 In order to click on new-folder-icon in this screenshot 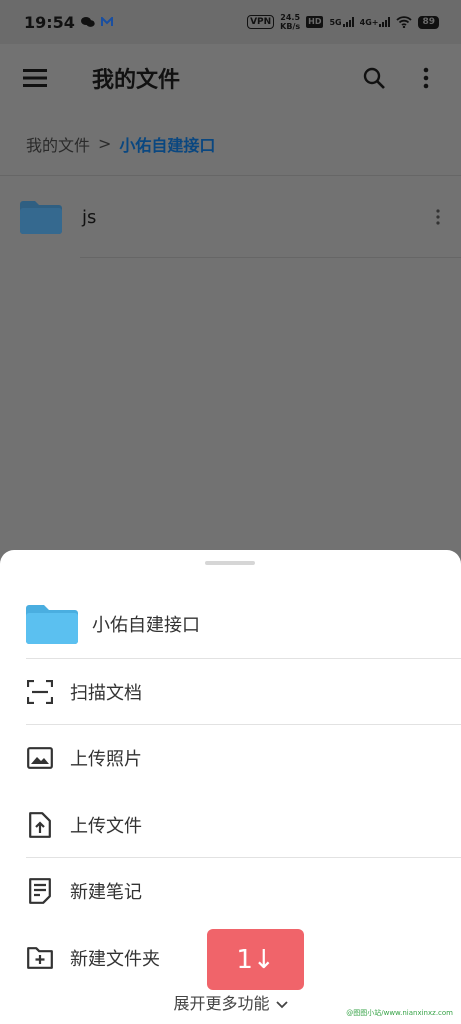, I will do `click(40, 958)`.